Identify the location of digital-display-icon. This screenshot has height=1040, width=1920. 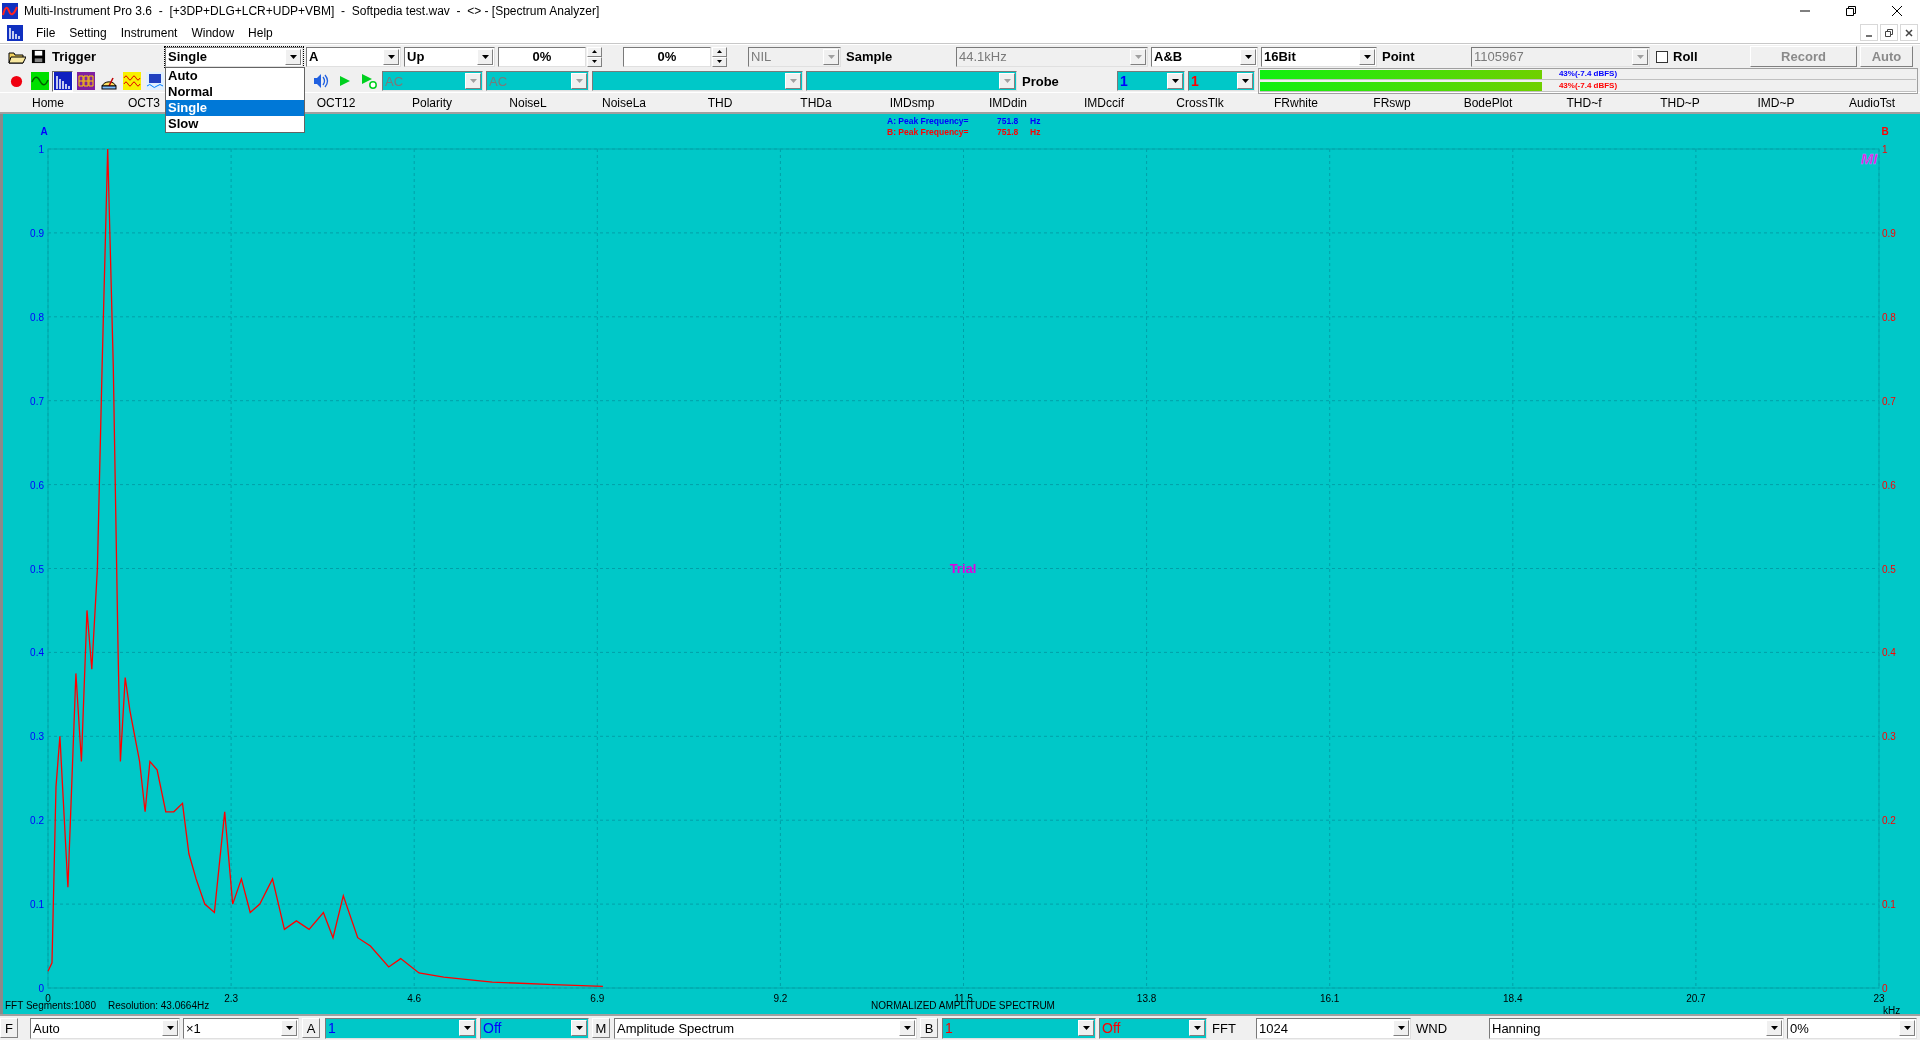
(85, 81).